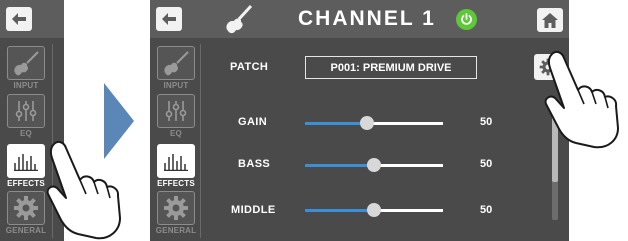  What do you see at coordinates (249, 67) in the screenshot?
I see `patch-label: PATCH` at bounding box center [249, 67].